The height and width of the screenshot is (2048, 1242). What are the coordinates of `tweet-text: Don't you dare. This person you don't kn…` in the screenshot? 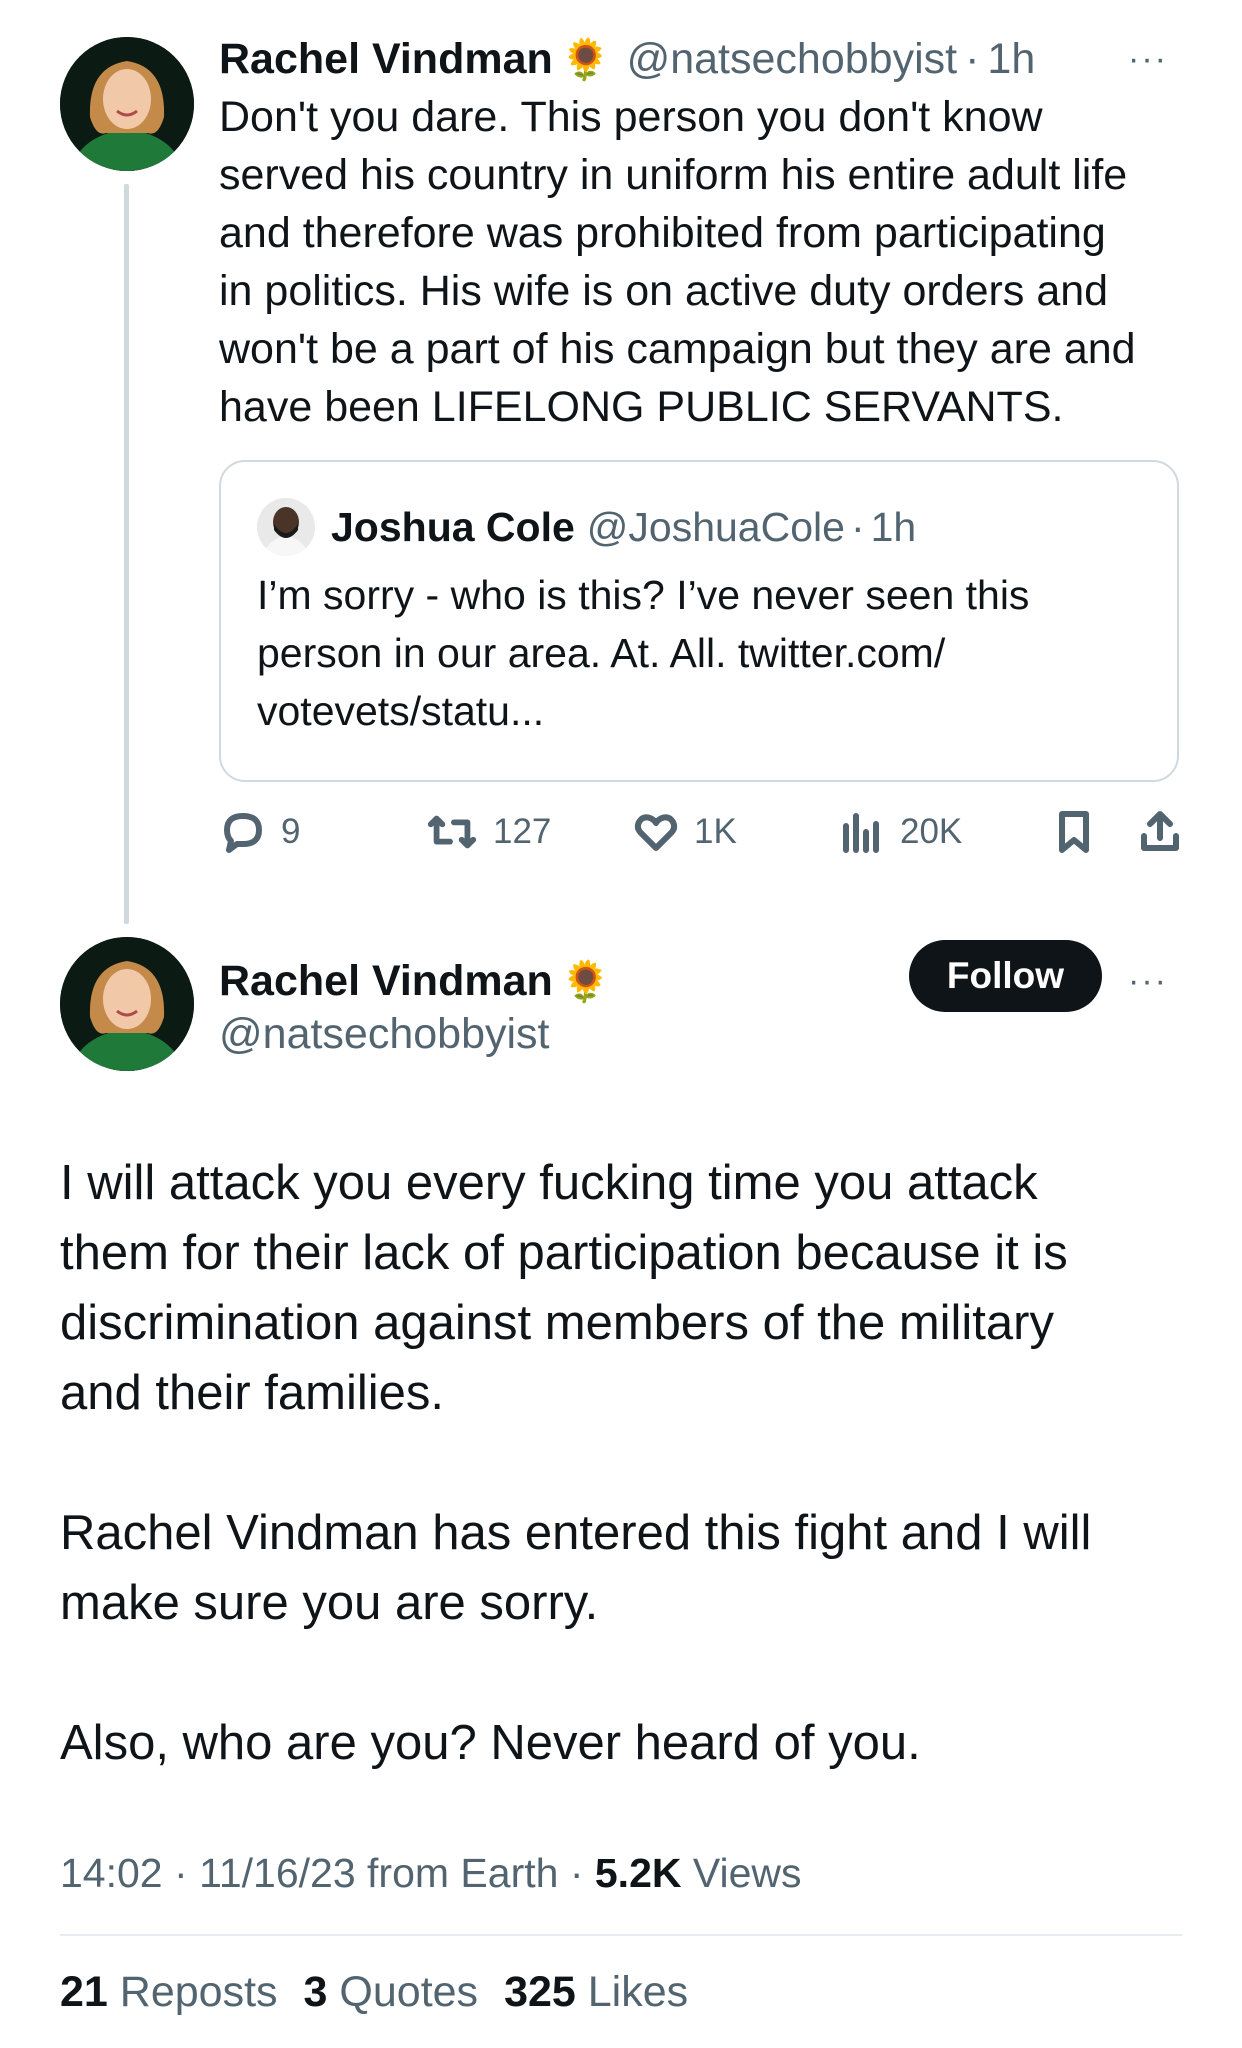 It's located at (709, 262).